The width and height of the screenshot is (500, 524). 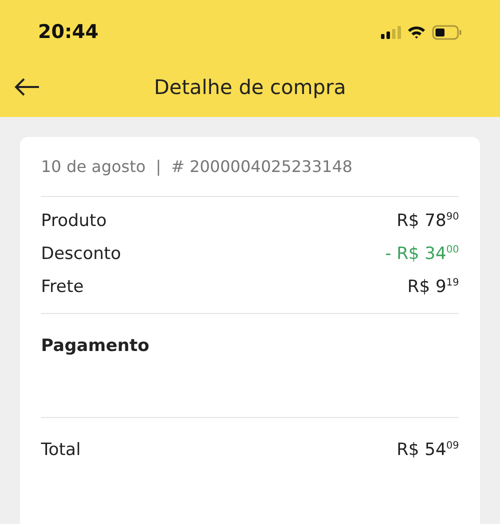 What do you see at coordinates (447, 32) in the screenshot?
I see `battery-icon` at bounding box center [447, 32].